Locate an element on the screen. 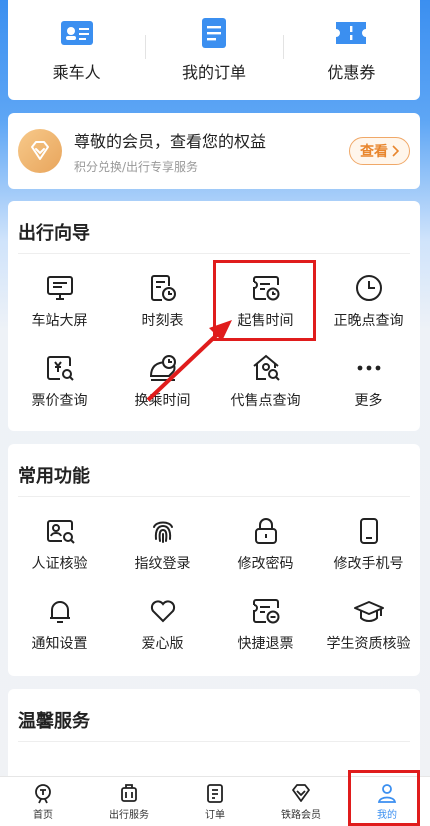 This screenshot has height=826, width=430. agency-icon is located at coordinates (266, 367).